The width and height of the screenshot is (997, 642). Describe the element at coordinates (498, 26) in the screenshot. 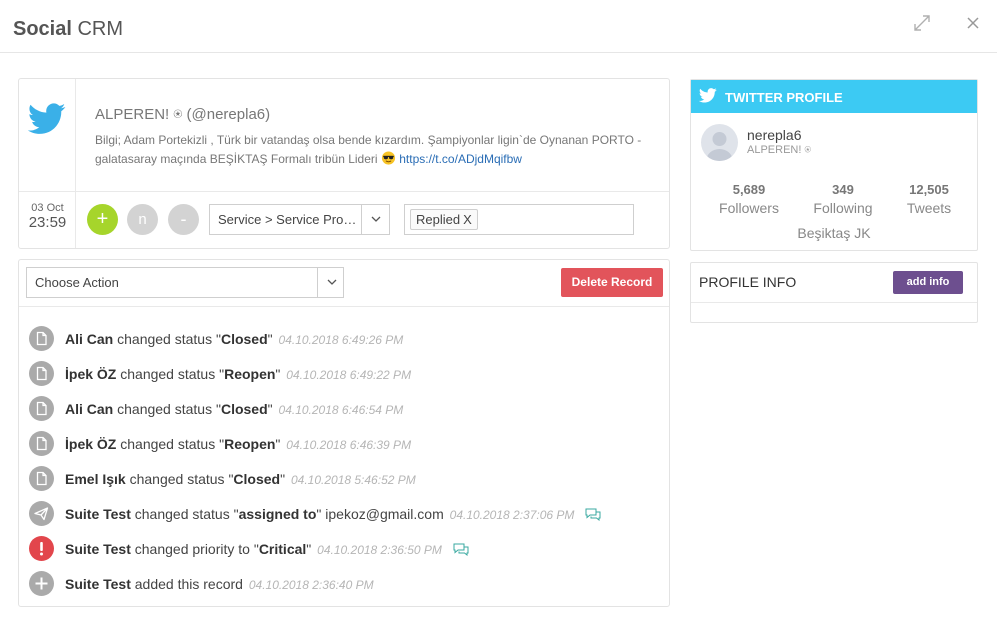

I see `window-header: Social CRM` at that location.